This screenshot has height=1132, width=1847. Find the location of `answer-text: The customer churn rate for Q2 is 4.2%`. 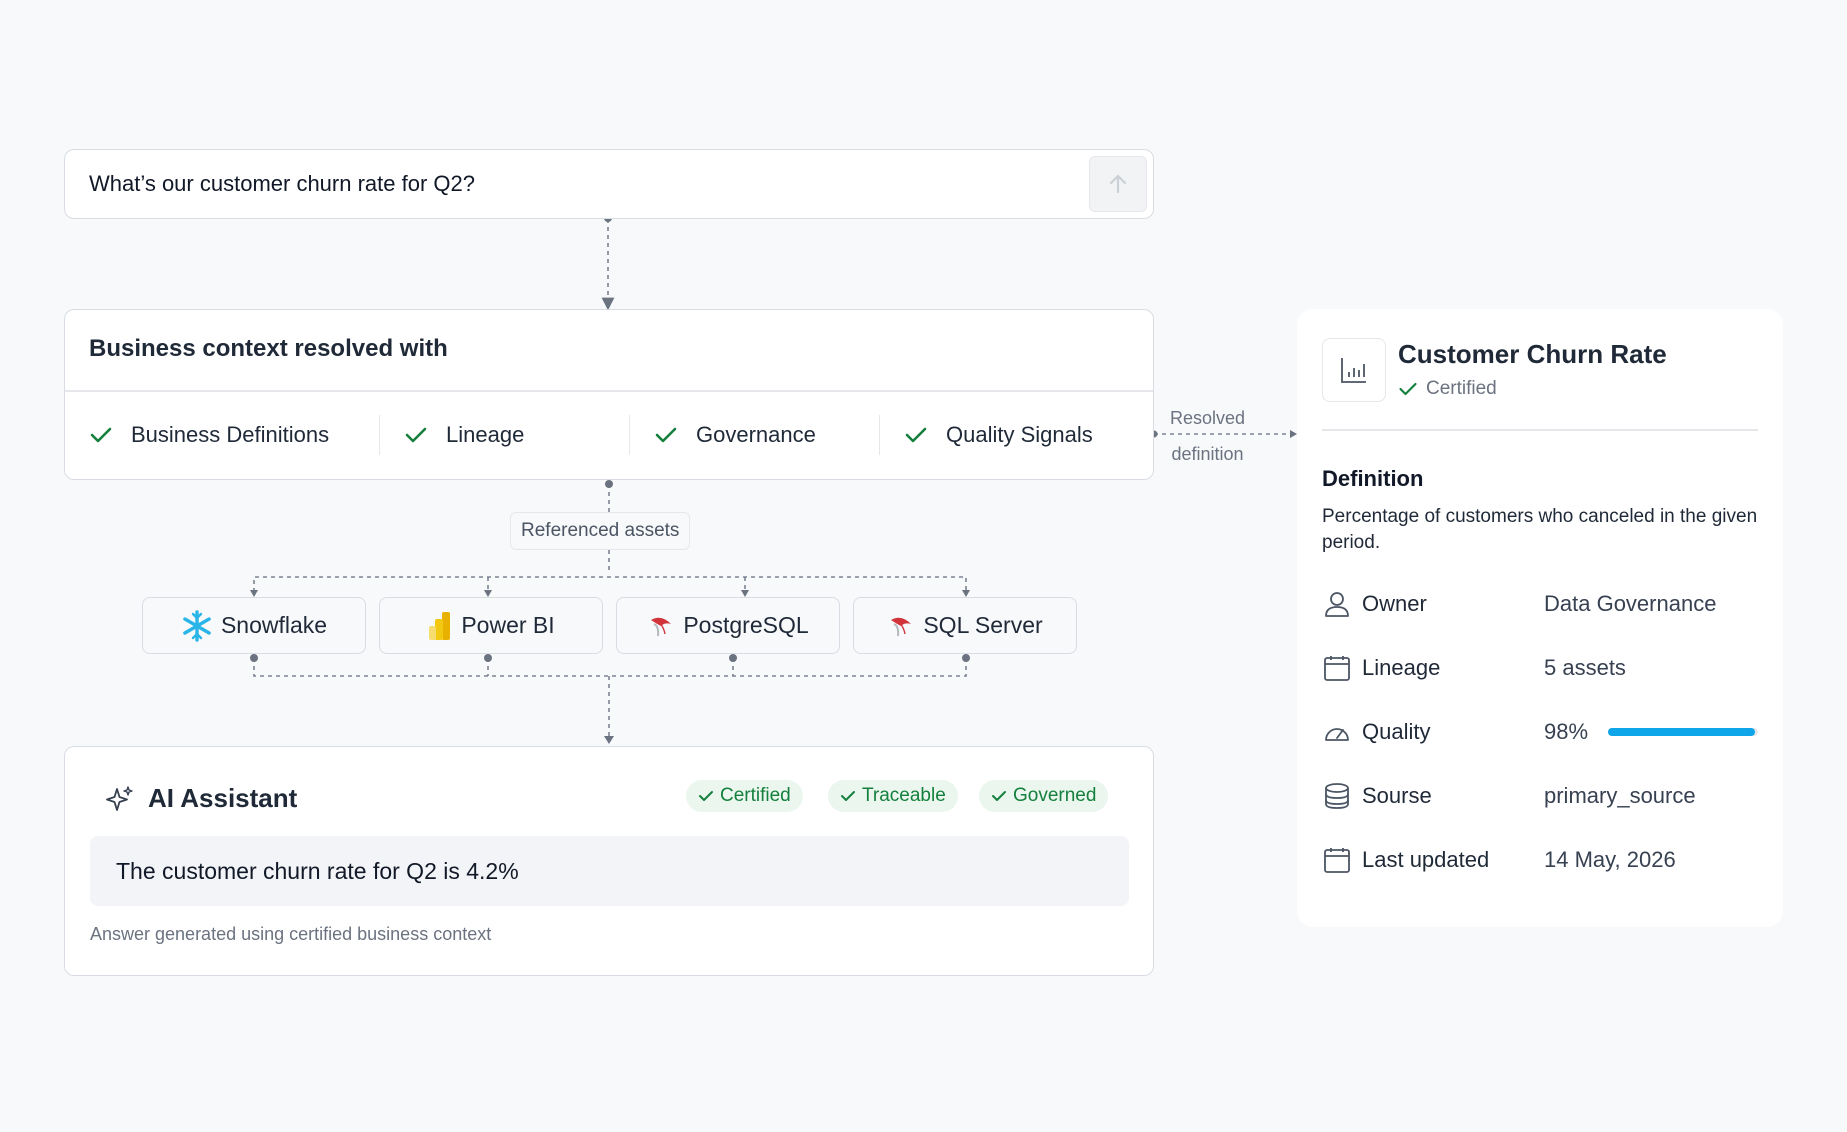

answer-text: The customer churn rate for Q2 is 4.2% is located at coordinates (317, 871).